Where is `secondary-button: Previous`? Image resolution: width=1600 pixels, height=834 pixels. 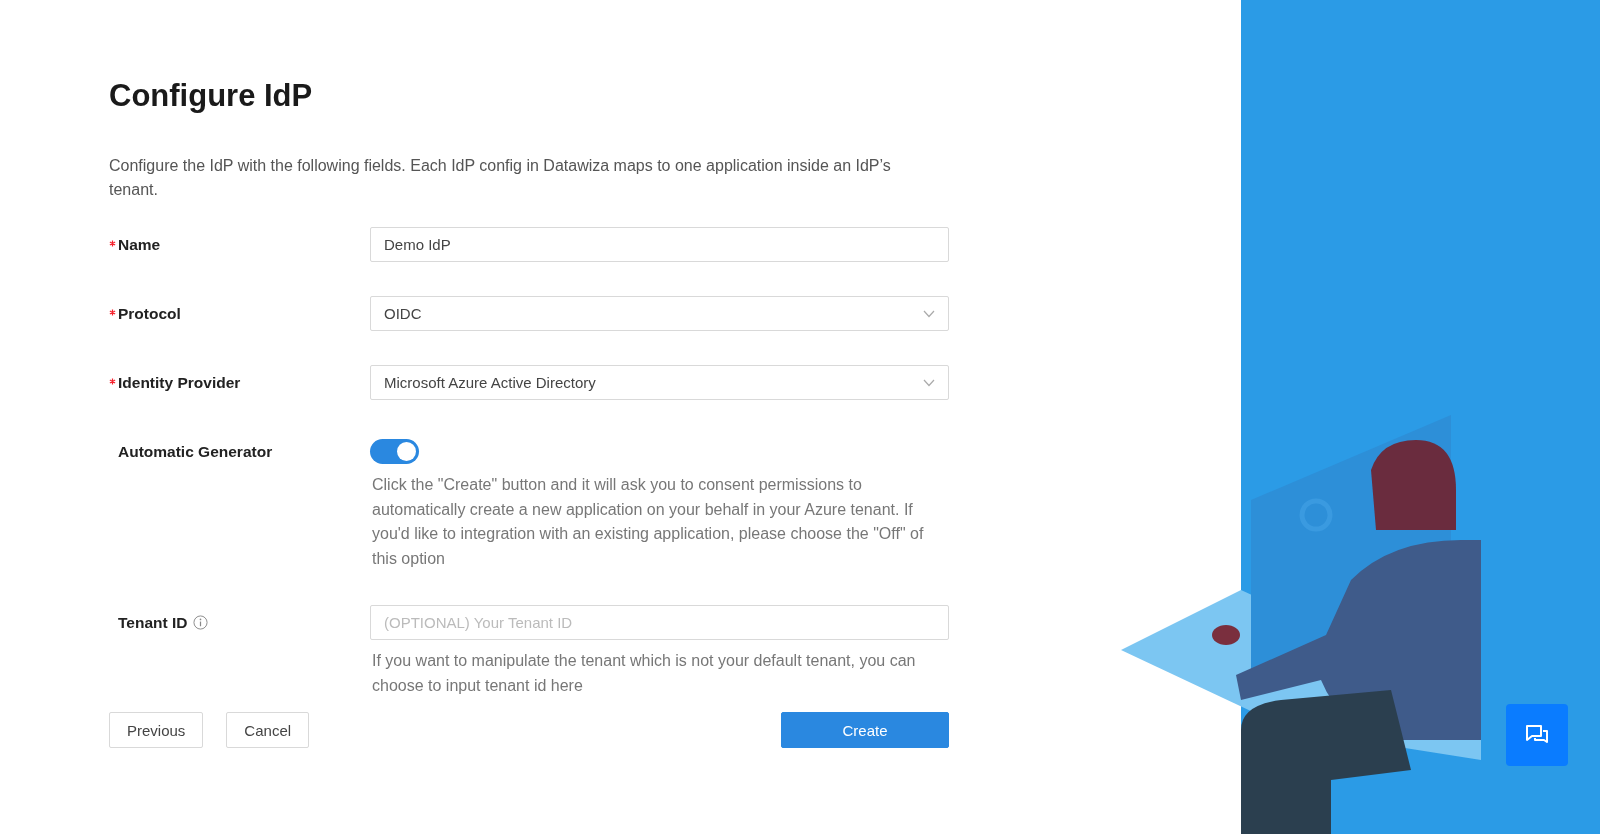 secondary-button: Previous is located at coordinates (156, 730).